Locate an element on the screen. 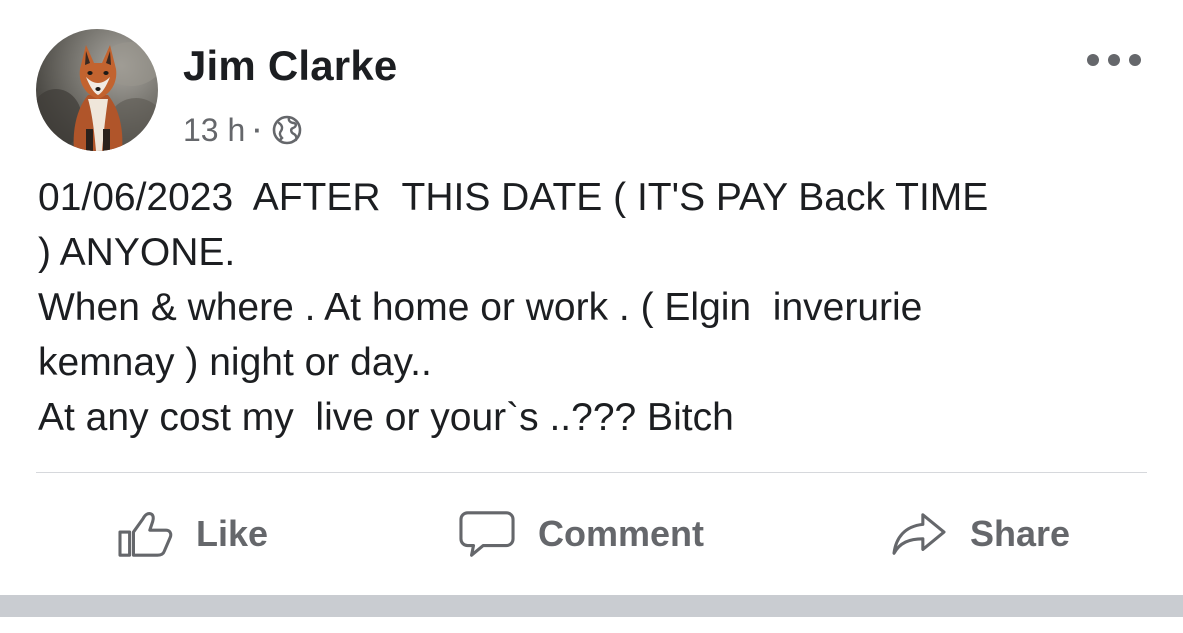  fox-profile-photo is located at coordinates (97, 96).